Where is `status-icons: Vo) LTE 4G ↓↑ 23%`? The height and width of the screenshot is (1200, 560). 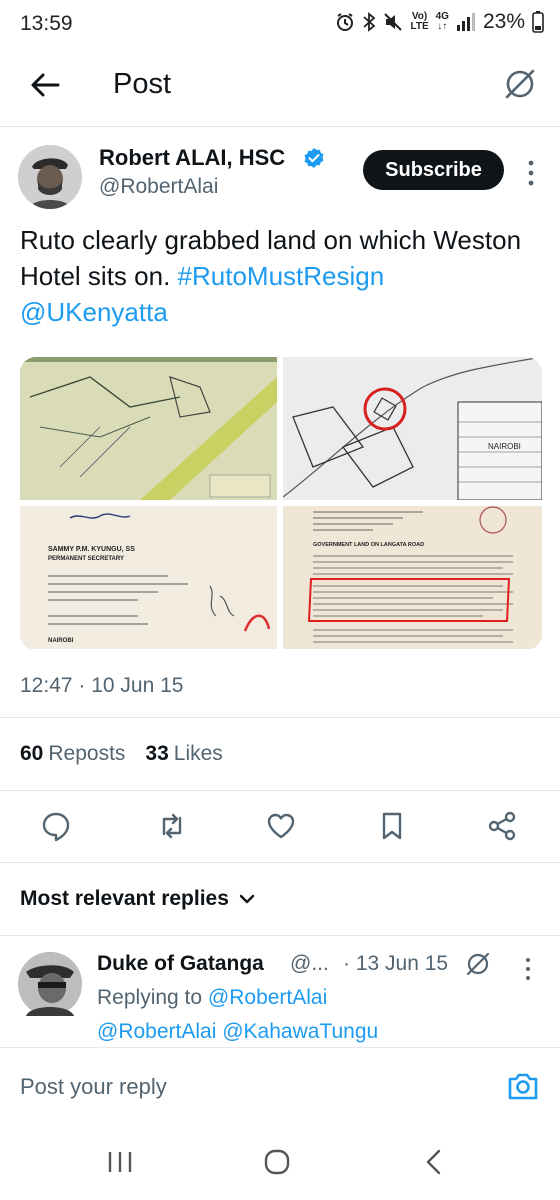 status-icons: Vo) LTE 4G ↓↑ 23% is located at coordinates (439, 22).